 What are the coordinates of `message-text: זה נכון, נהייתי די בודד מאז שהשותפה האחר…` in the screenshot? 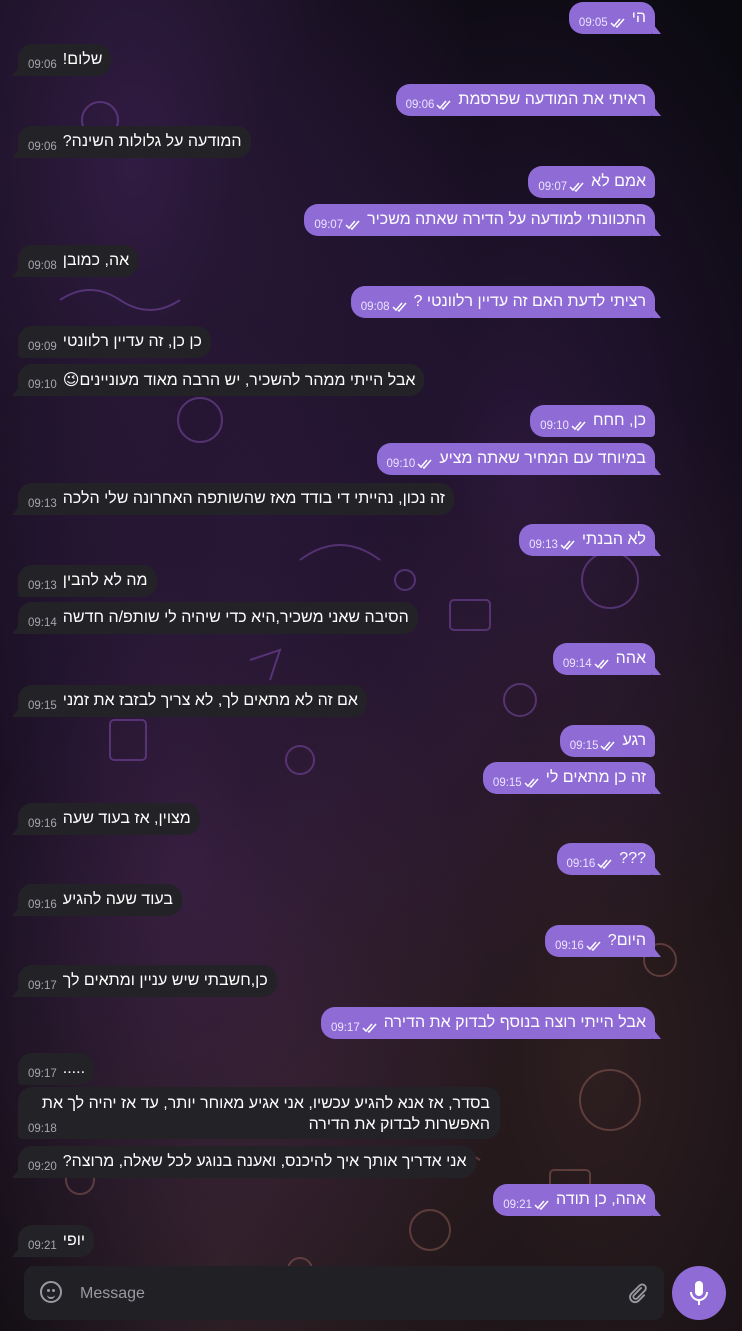 It's located at (253, 498).